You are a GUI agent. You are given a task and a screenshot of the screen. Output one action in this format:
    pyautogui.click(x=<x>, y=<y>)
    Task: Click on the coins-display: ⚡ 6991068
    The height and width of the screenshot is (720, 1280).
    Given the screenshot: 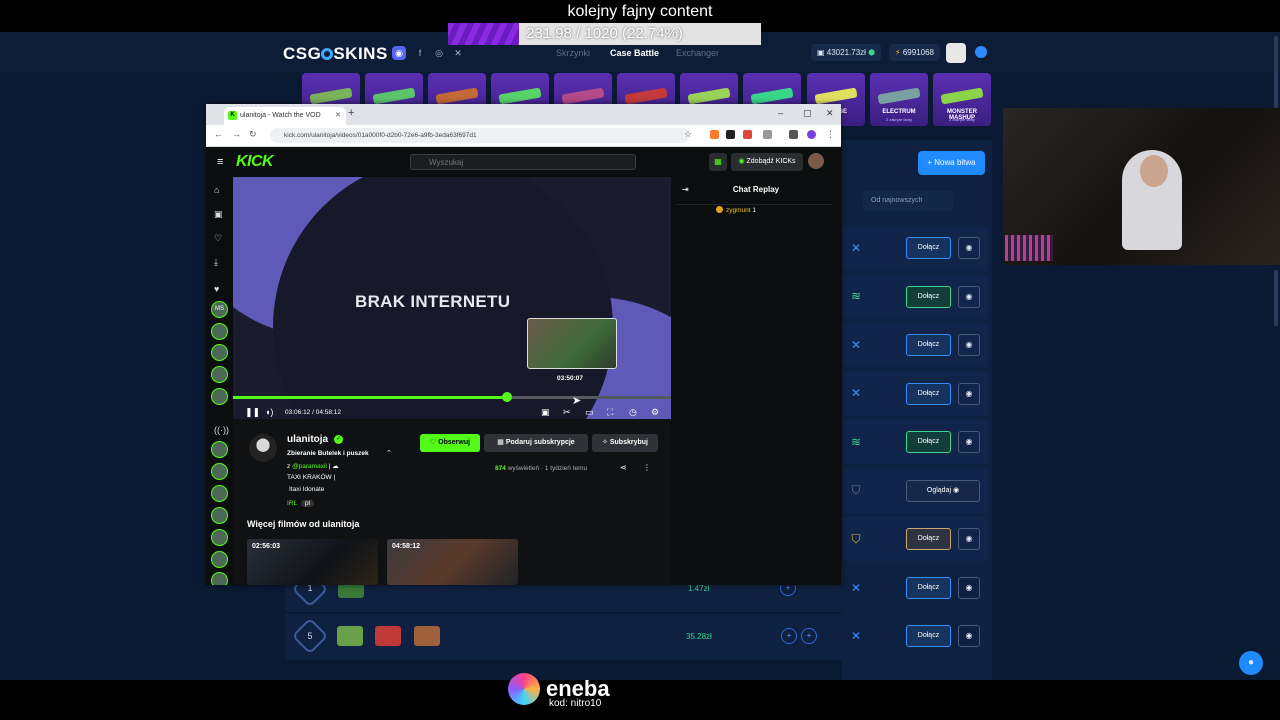 What is the action you would take?
    pyautogui.click(x=914, y=52)
    